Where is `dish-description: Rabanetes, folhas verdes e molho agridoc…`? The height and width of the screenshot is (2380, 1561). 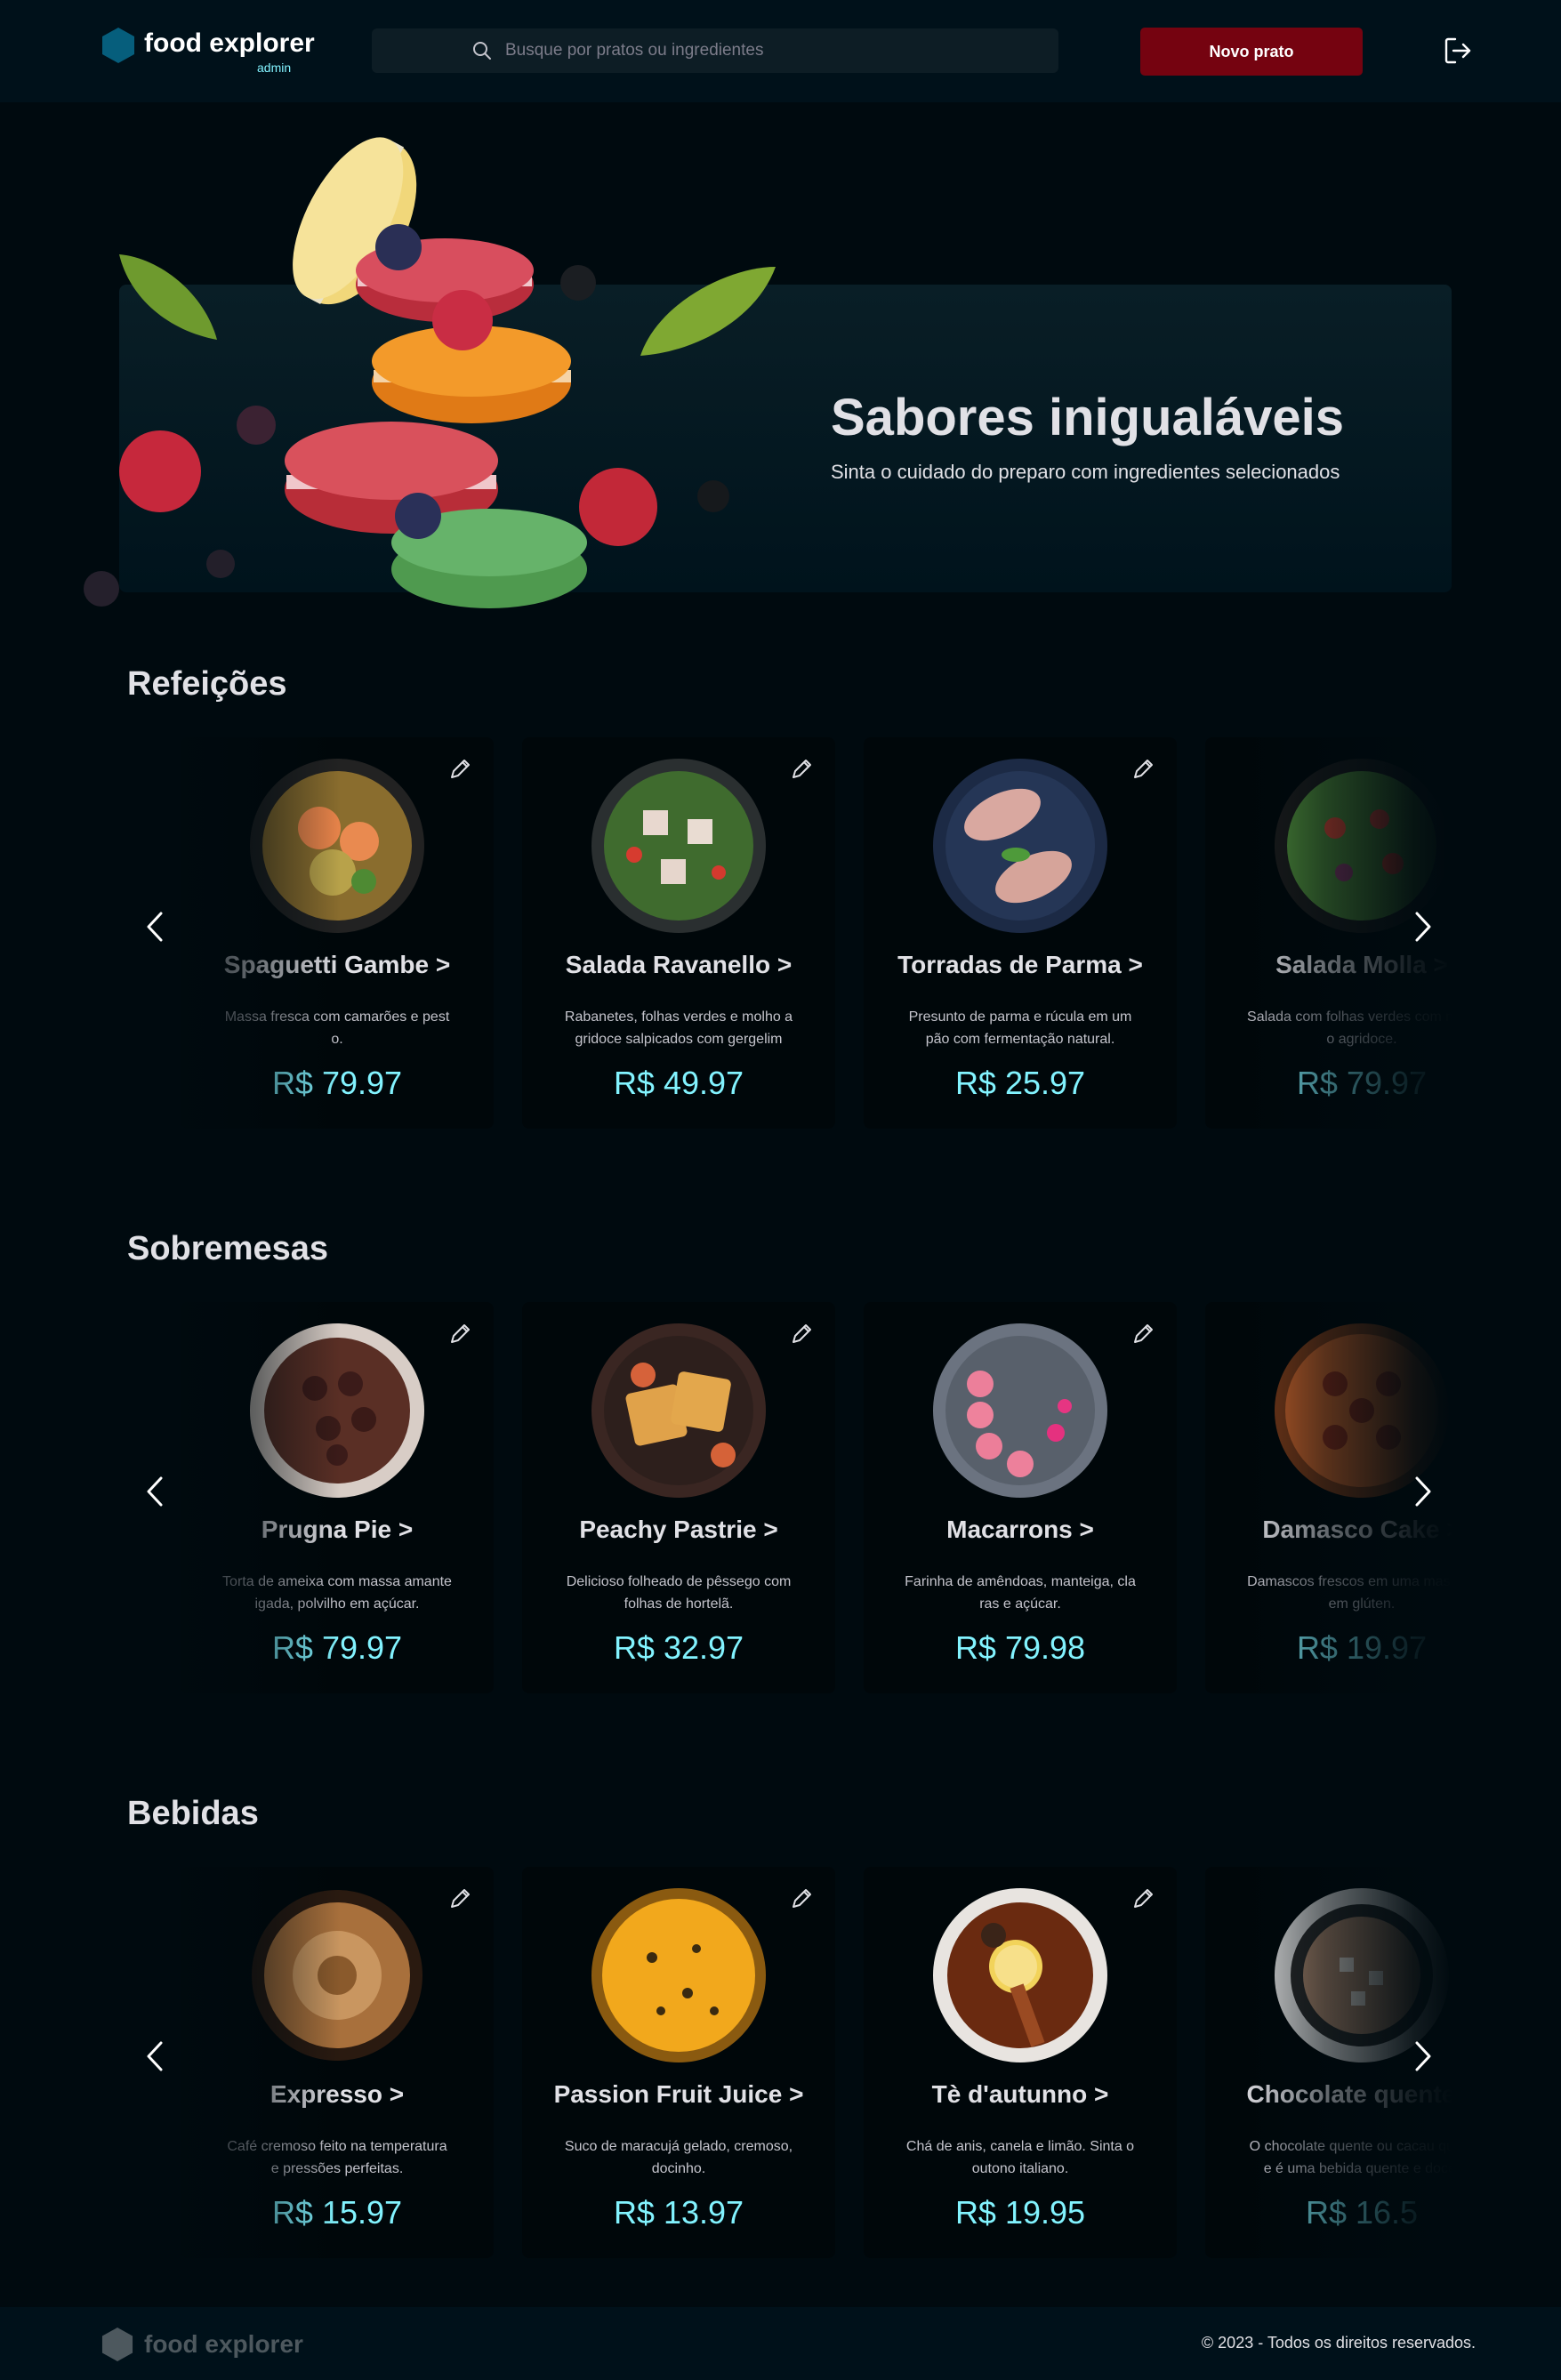 dish-description: Rabanetes, folhas verdes e molho agridoc… is located at coordinates (678, 1028).